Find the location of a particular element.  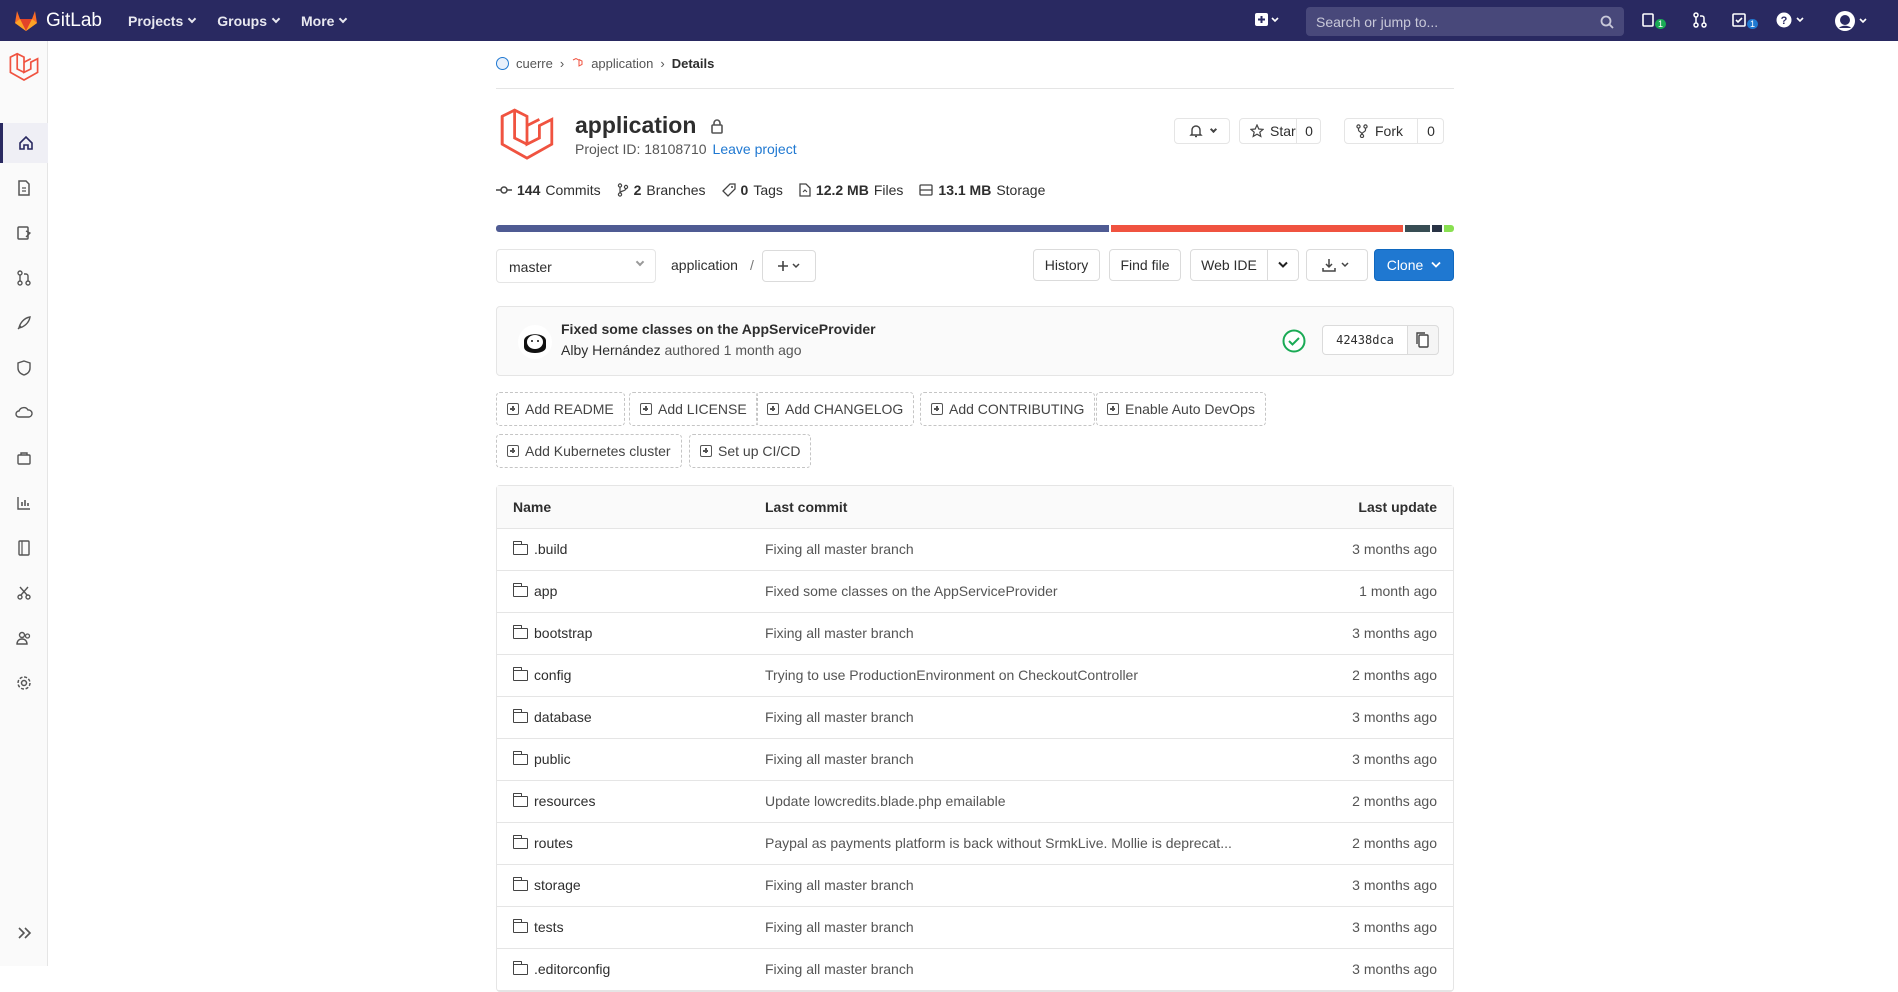

fork-count: 0 is located at coordinates (1430, 131).